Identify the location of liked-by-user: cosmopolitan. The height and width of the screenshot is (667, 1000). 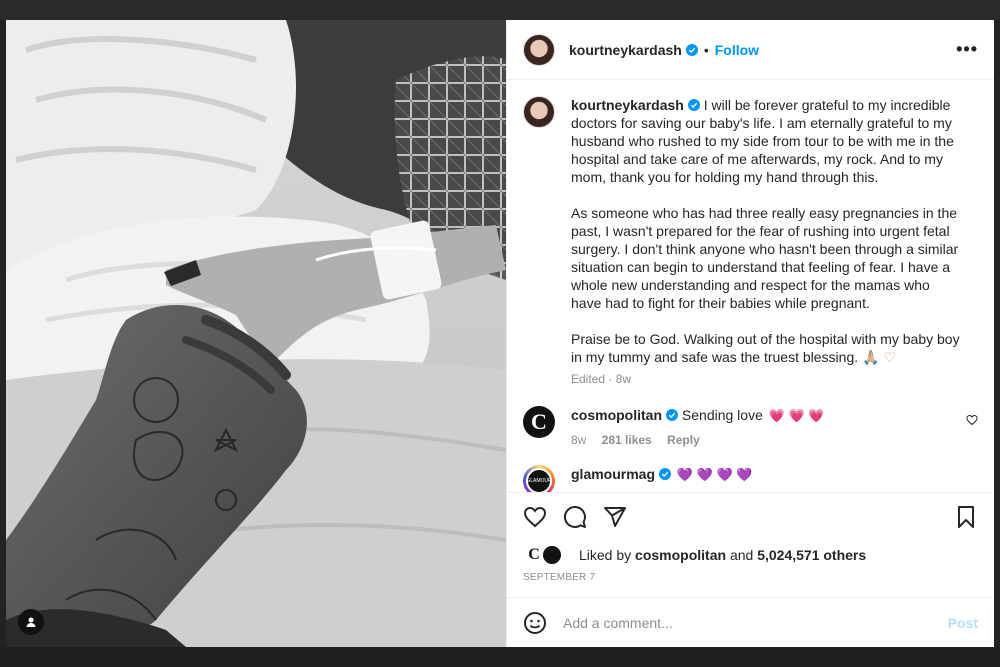
(680, 555).